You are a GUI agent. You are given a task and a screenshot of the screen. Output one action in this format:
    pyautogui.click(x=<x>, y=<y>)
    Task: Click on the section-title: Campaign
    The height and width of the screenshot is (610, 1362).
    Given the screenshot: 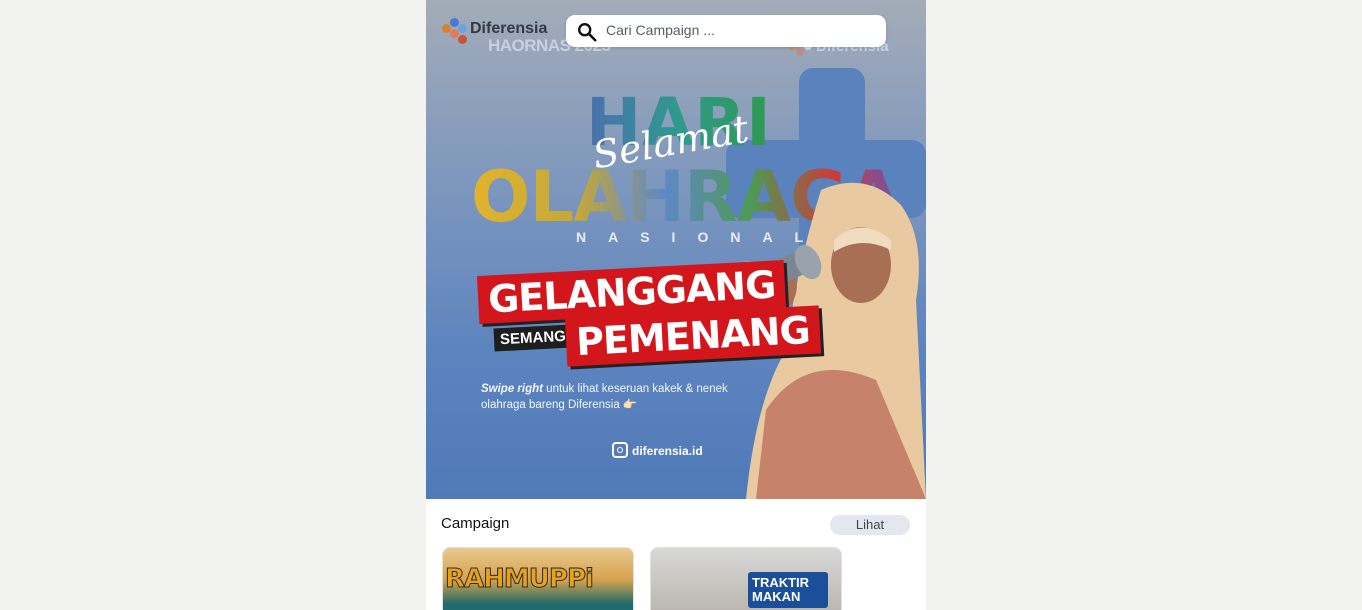 What is the action you would take?
    pyautogui.click(x=475, y=523)
    